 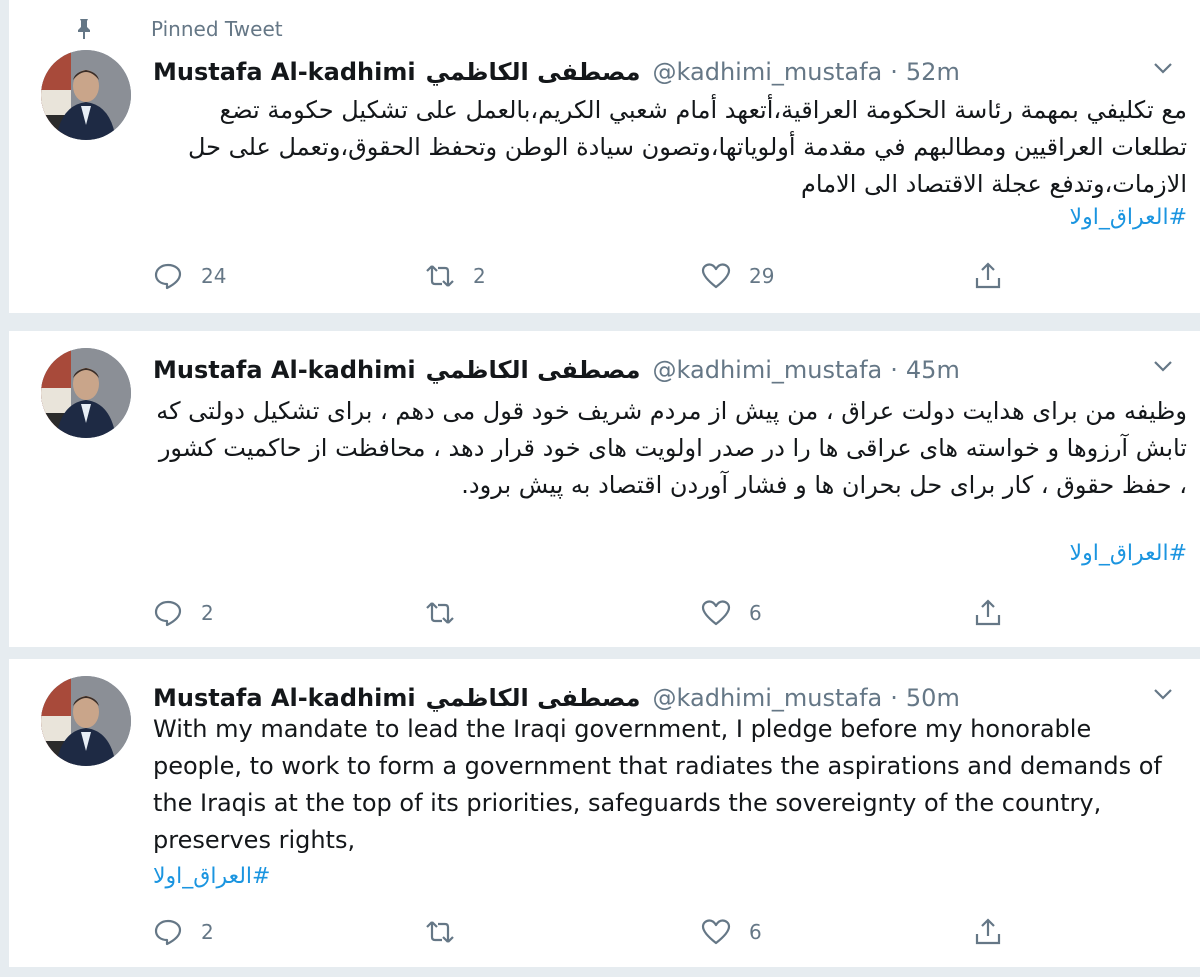 I want to click on pin-icon, so click(x=84, y=29).